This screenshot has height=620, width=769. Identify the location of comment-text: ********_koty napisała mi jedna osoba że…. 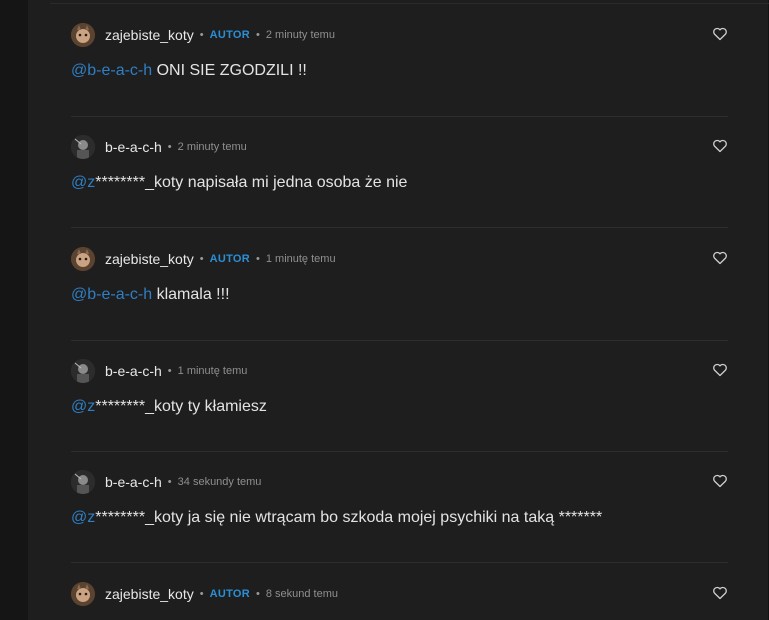
(251, 182).